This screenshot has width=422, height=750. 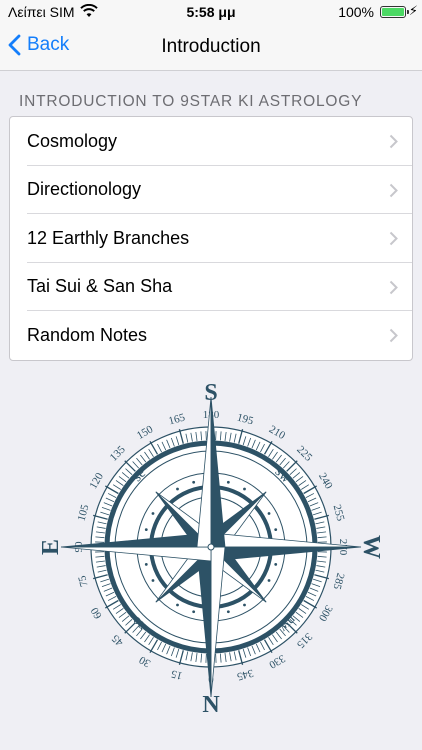 I want to click on compass-degree-label: 285, so click(x=338, y=582).